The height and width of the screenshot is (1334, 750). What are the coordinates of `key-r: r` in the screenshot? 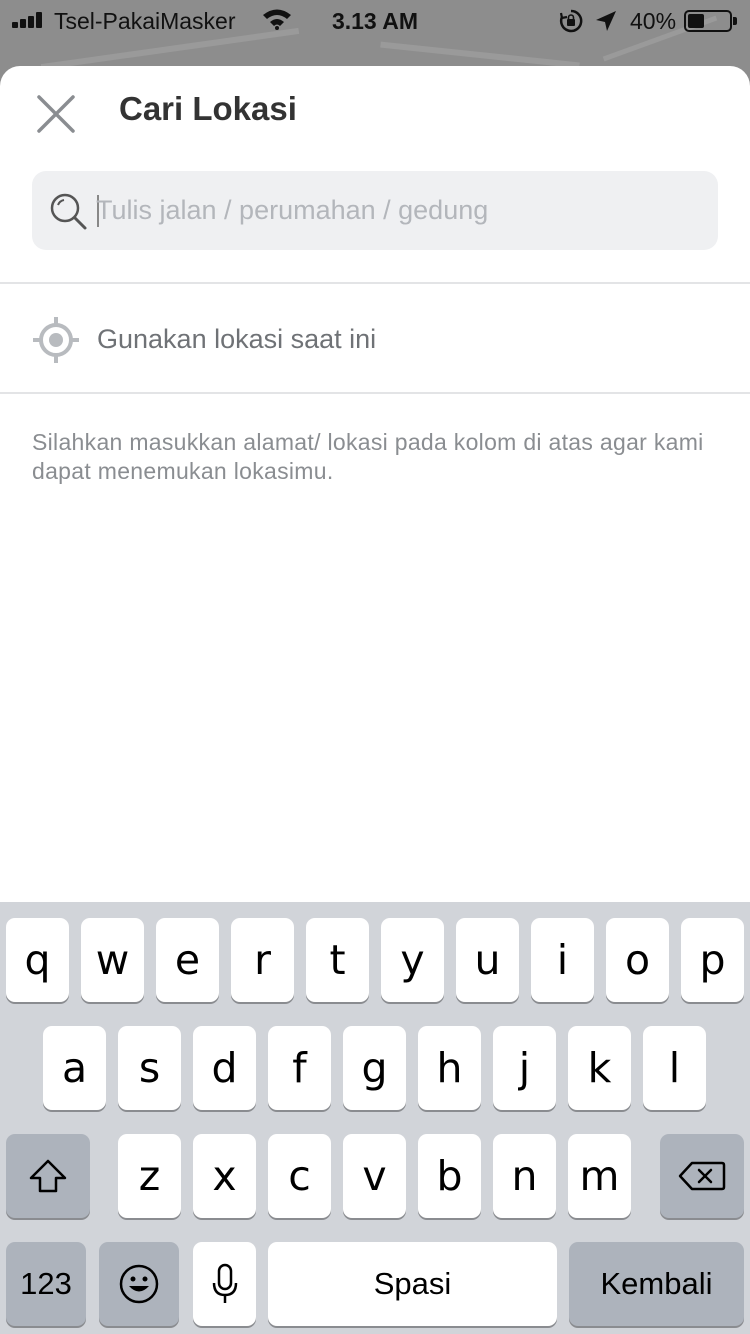 It's located at (262, 960).